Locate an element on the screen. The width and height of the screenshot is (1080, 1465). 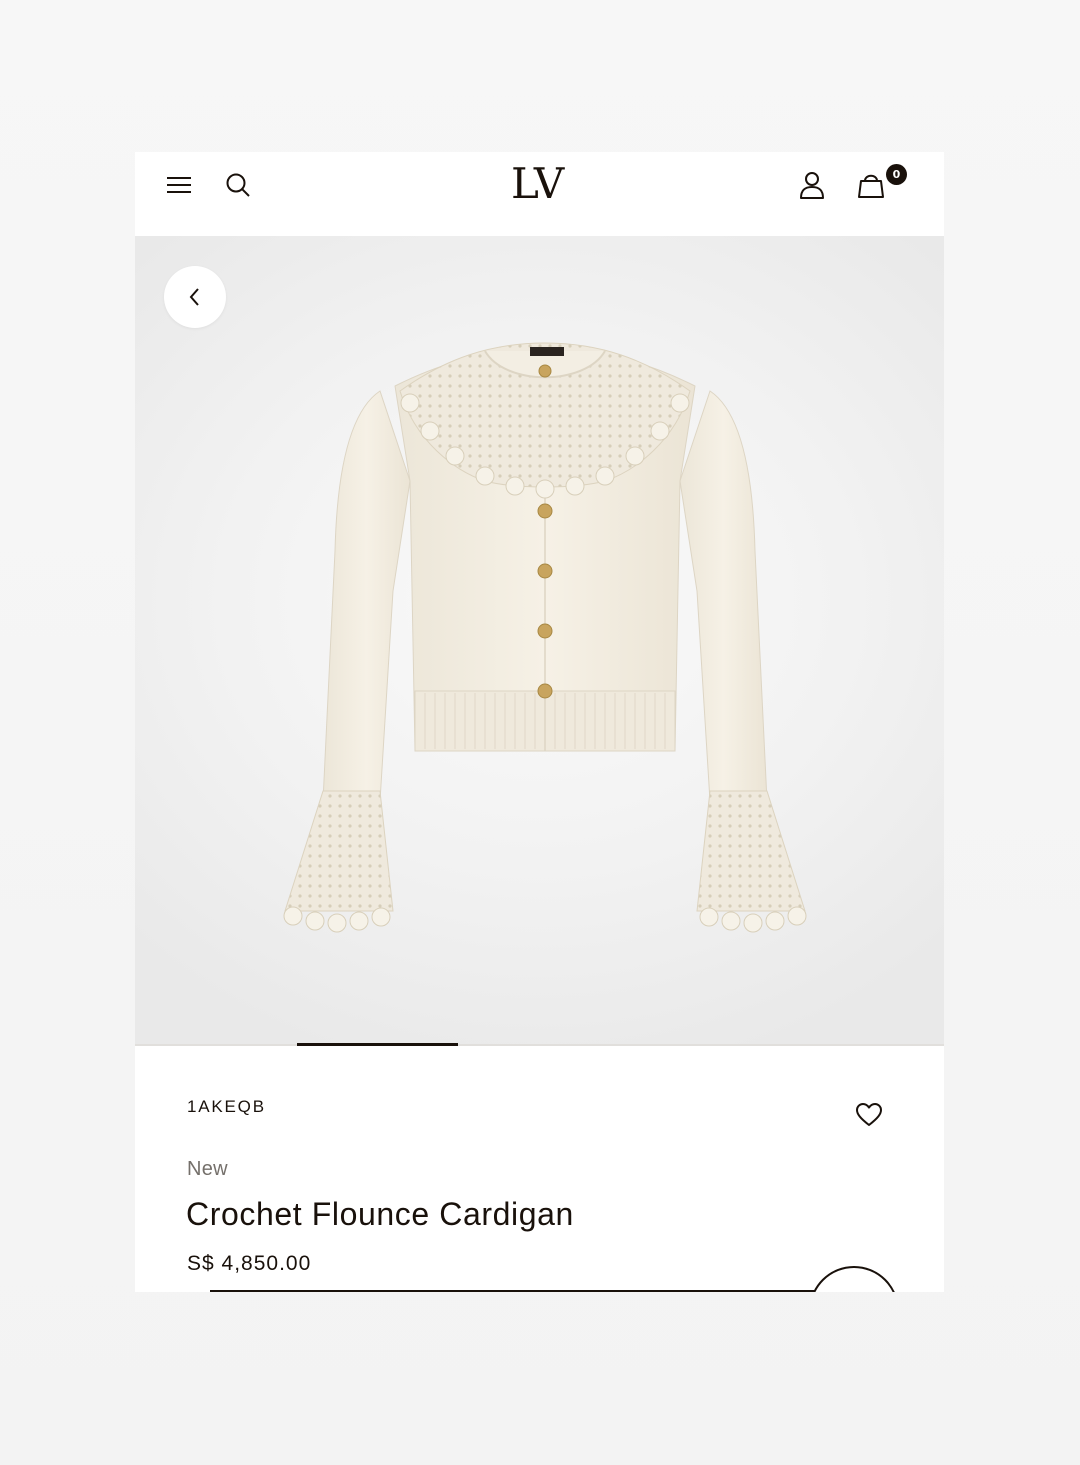
heart-icon is located at coordinates (869, 1114).